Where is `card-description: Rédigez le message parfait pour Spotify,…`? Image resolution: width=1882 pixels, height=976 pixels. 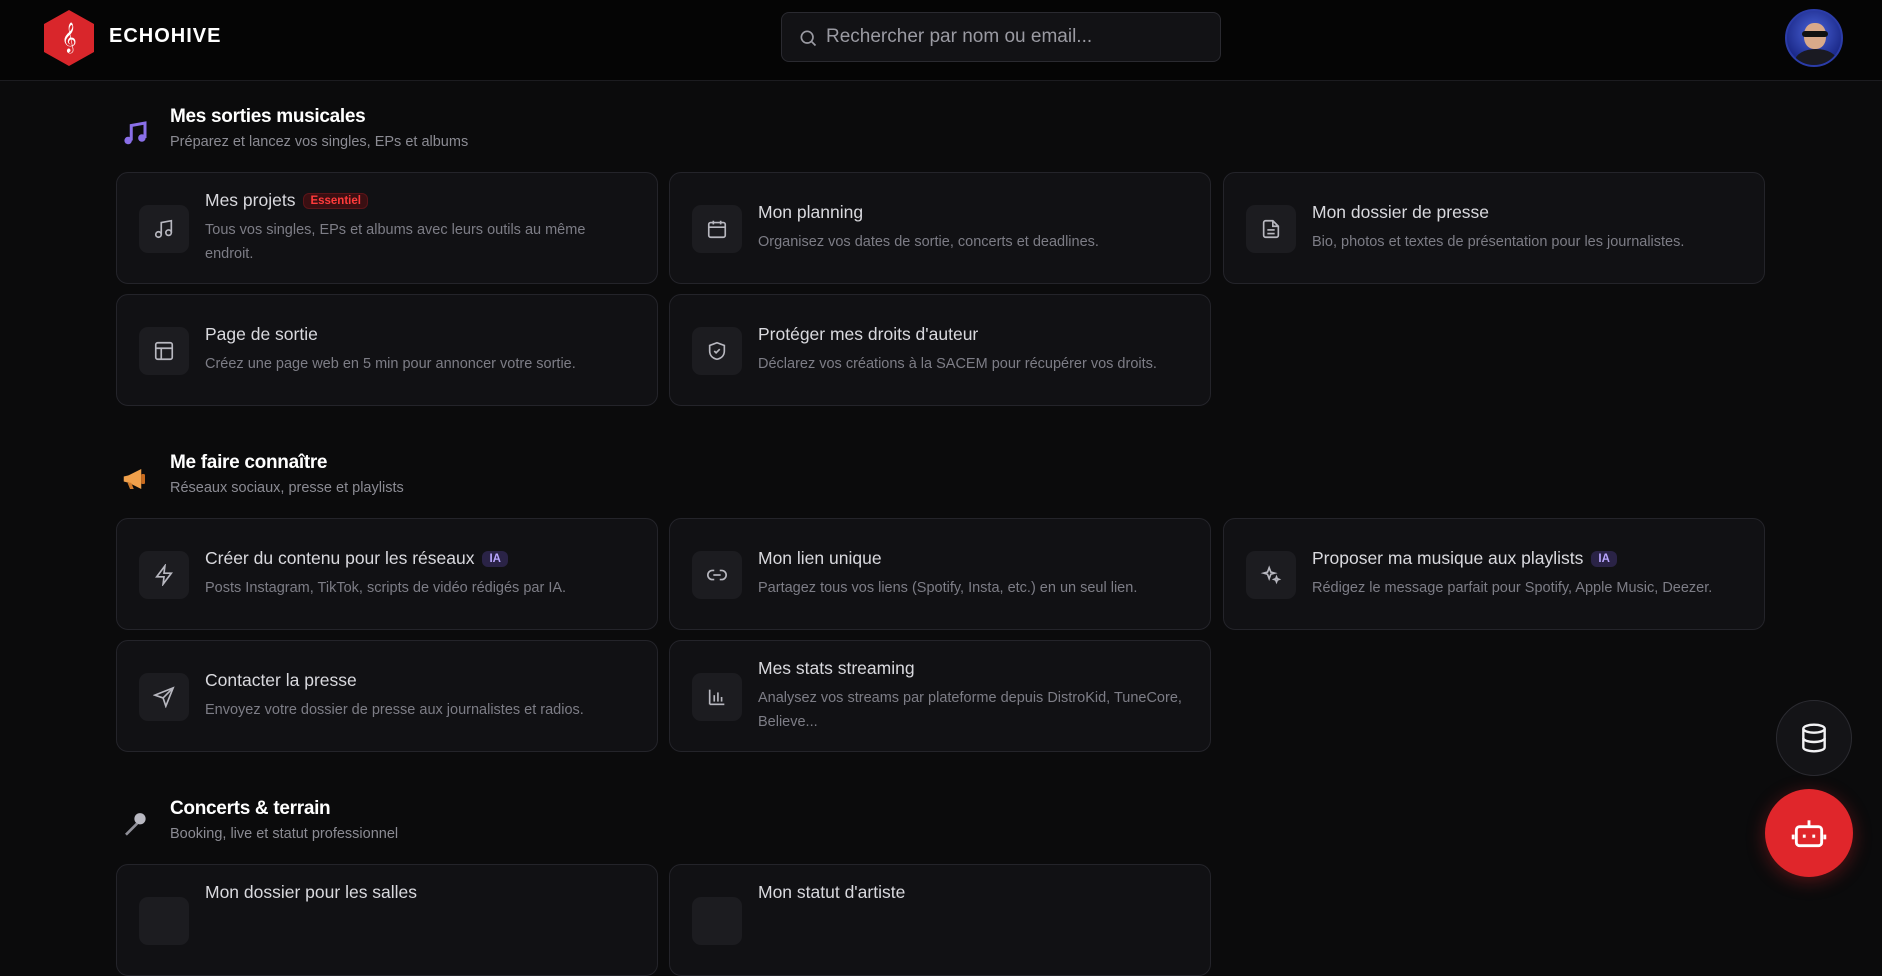
card-description: Rédigez le message parfait pour Spotify,… is located at coordinates (1512, 588).